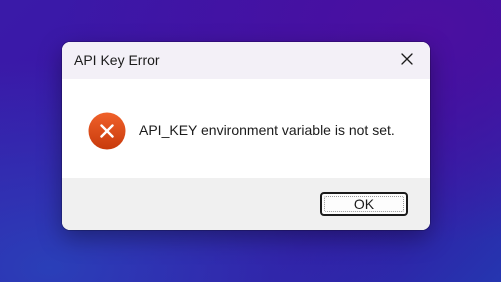 Image resolution: width=501 pixels, height=282 pixels. I want to click on error-message: API_KEY environment variable is not set., so click(267, 130).